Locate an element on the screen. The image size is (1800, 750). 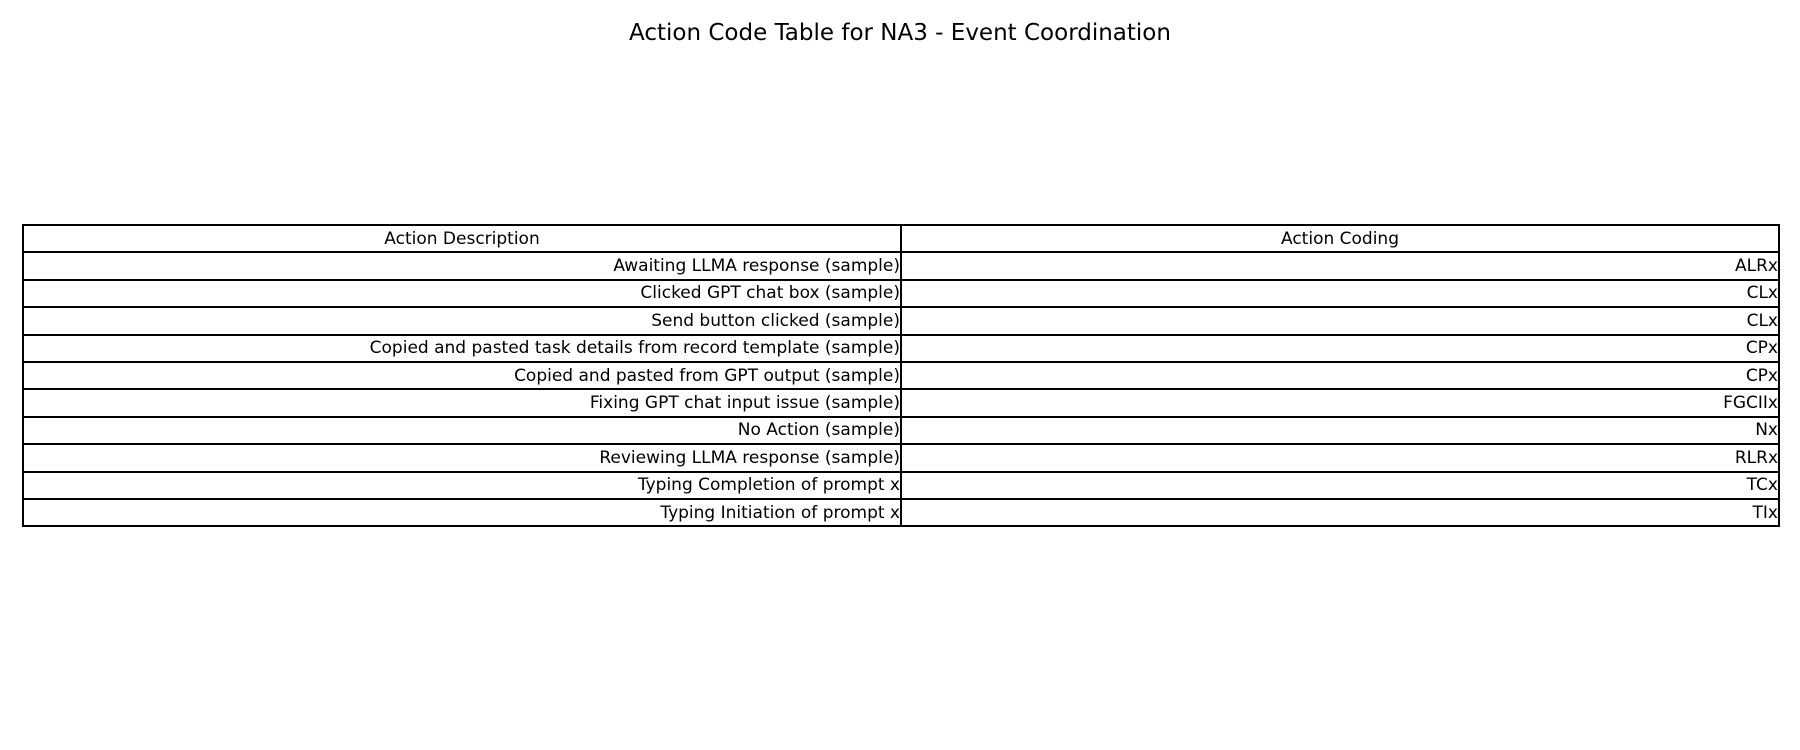
table-row: Typing Completion of prompt x TCx is located at coordinates (901, 485).